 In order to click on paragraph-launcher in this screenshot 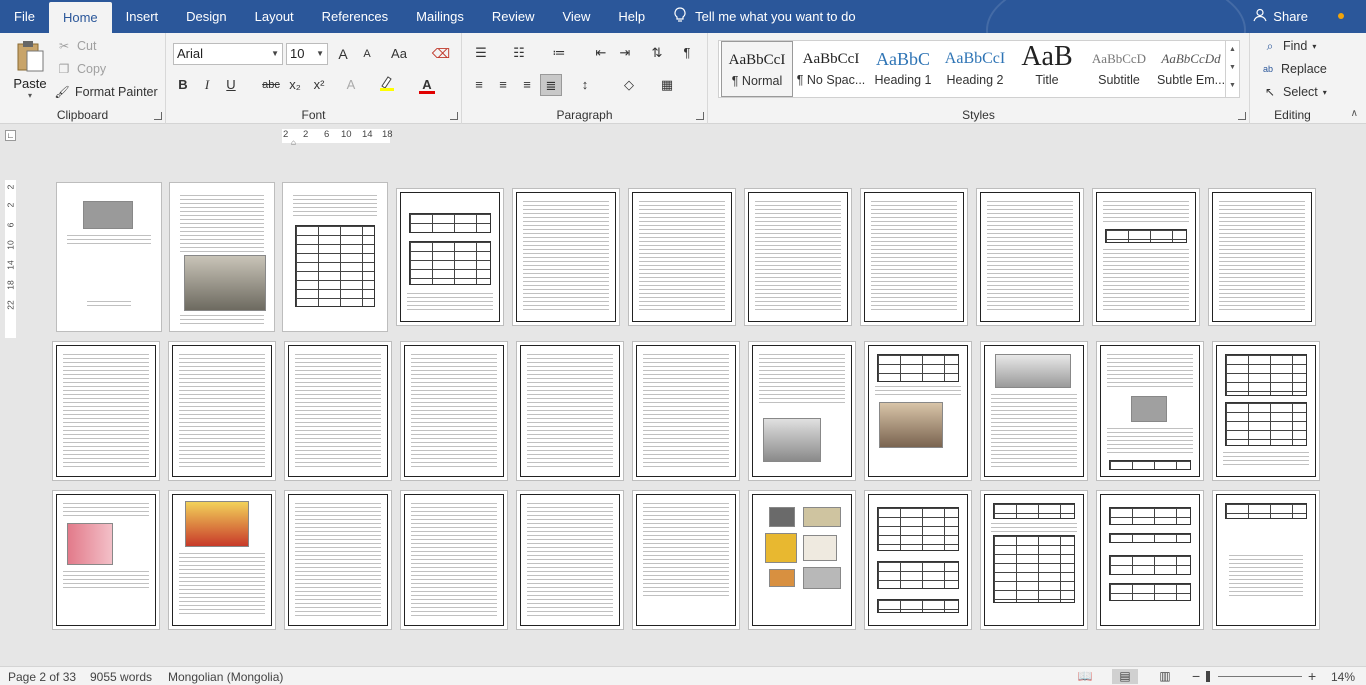, I will do `click(700, 116)`.